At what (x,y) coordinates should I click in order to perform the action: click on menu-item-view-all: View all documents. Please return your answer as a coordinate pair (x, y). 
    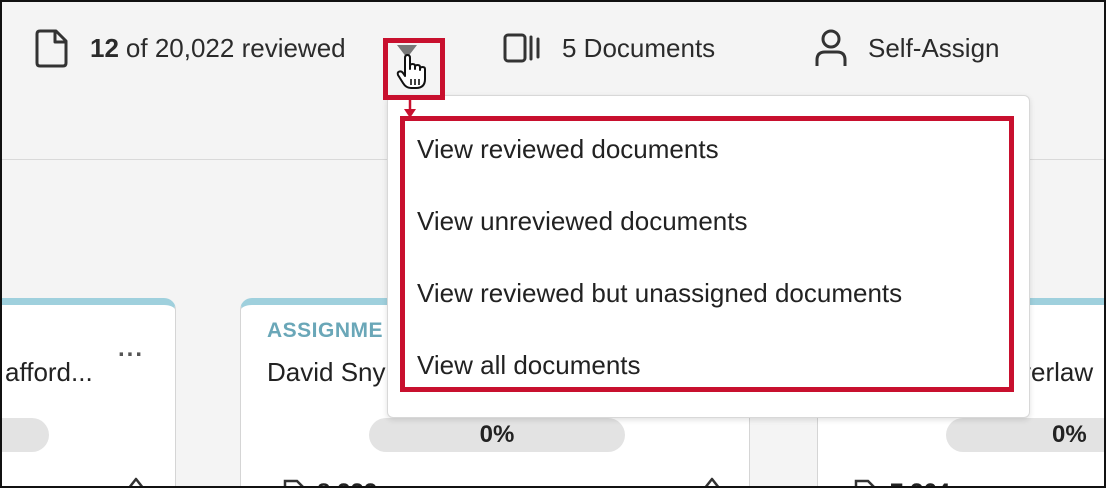
    Looking at the image, I should click on (529, 365).